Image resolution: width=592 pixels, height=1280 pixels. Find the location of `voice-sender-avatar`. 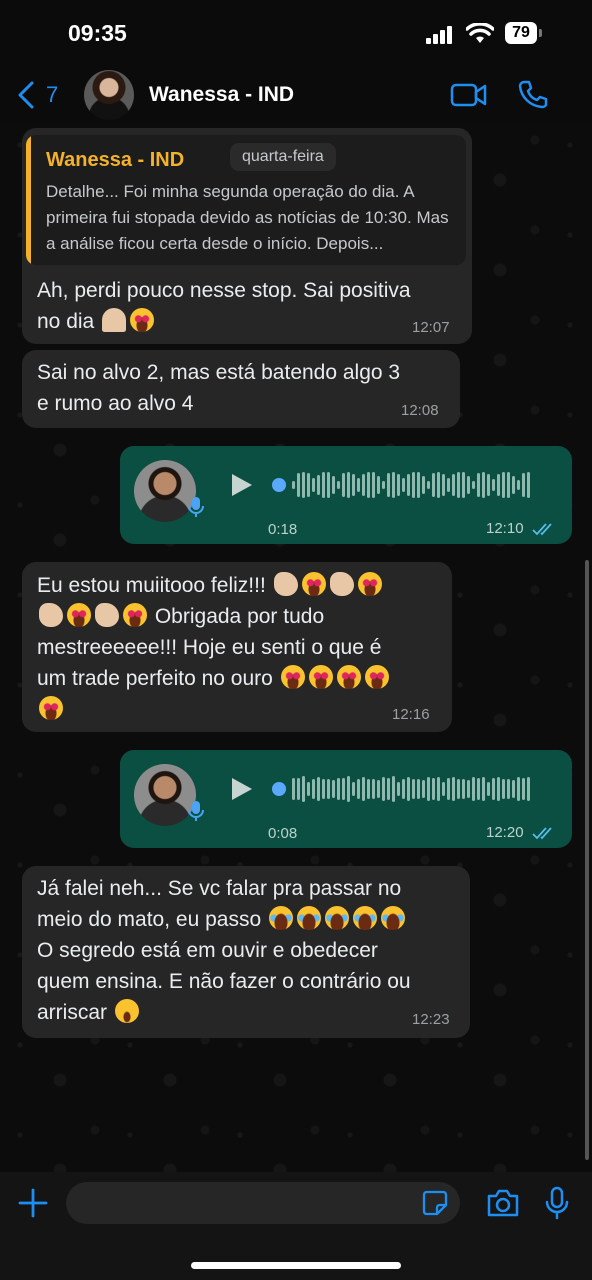

voice-sender-avatar is located at coordinates (165, 795).